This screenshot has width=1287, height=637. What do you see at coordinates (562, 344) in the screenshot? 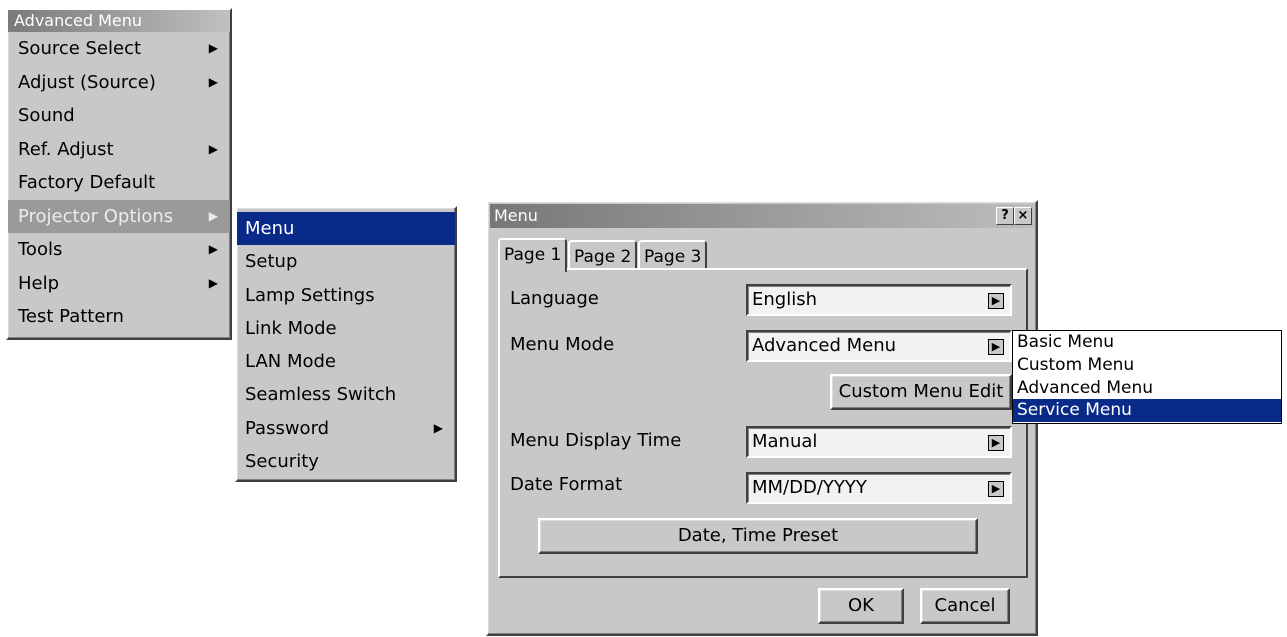
I see `menu-mode-label: Menu Mode` at bounding box center [562, 344].